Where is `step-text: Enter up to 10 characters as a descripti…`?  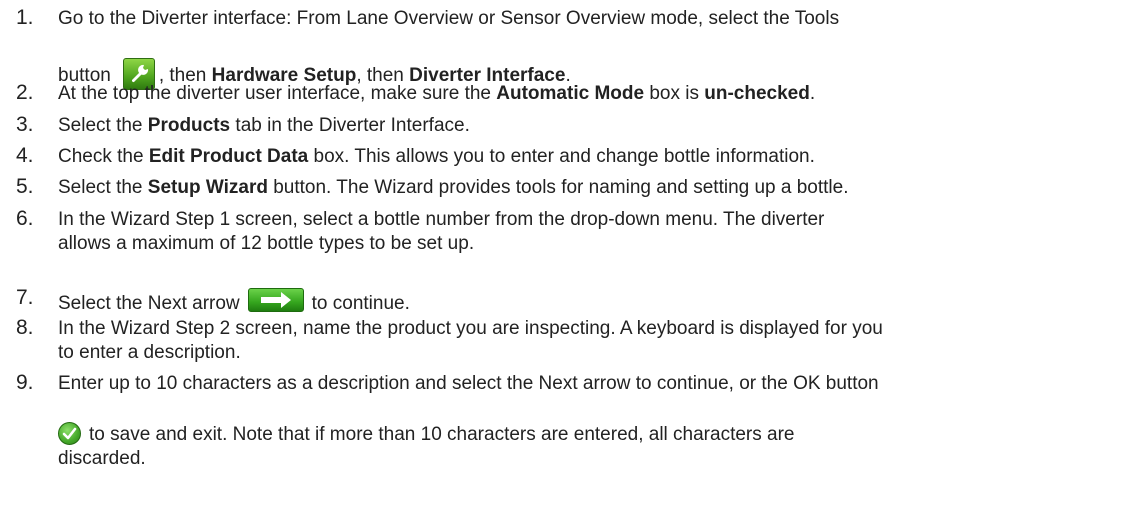 step-text: Enter up to 10 characters as a descripti… is located at coordinates (468, 383).